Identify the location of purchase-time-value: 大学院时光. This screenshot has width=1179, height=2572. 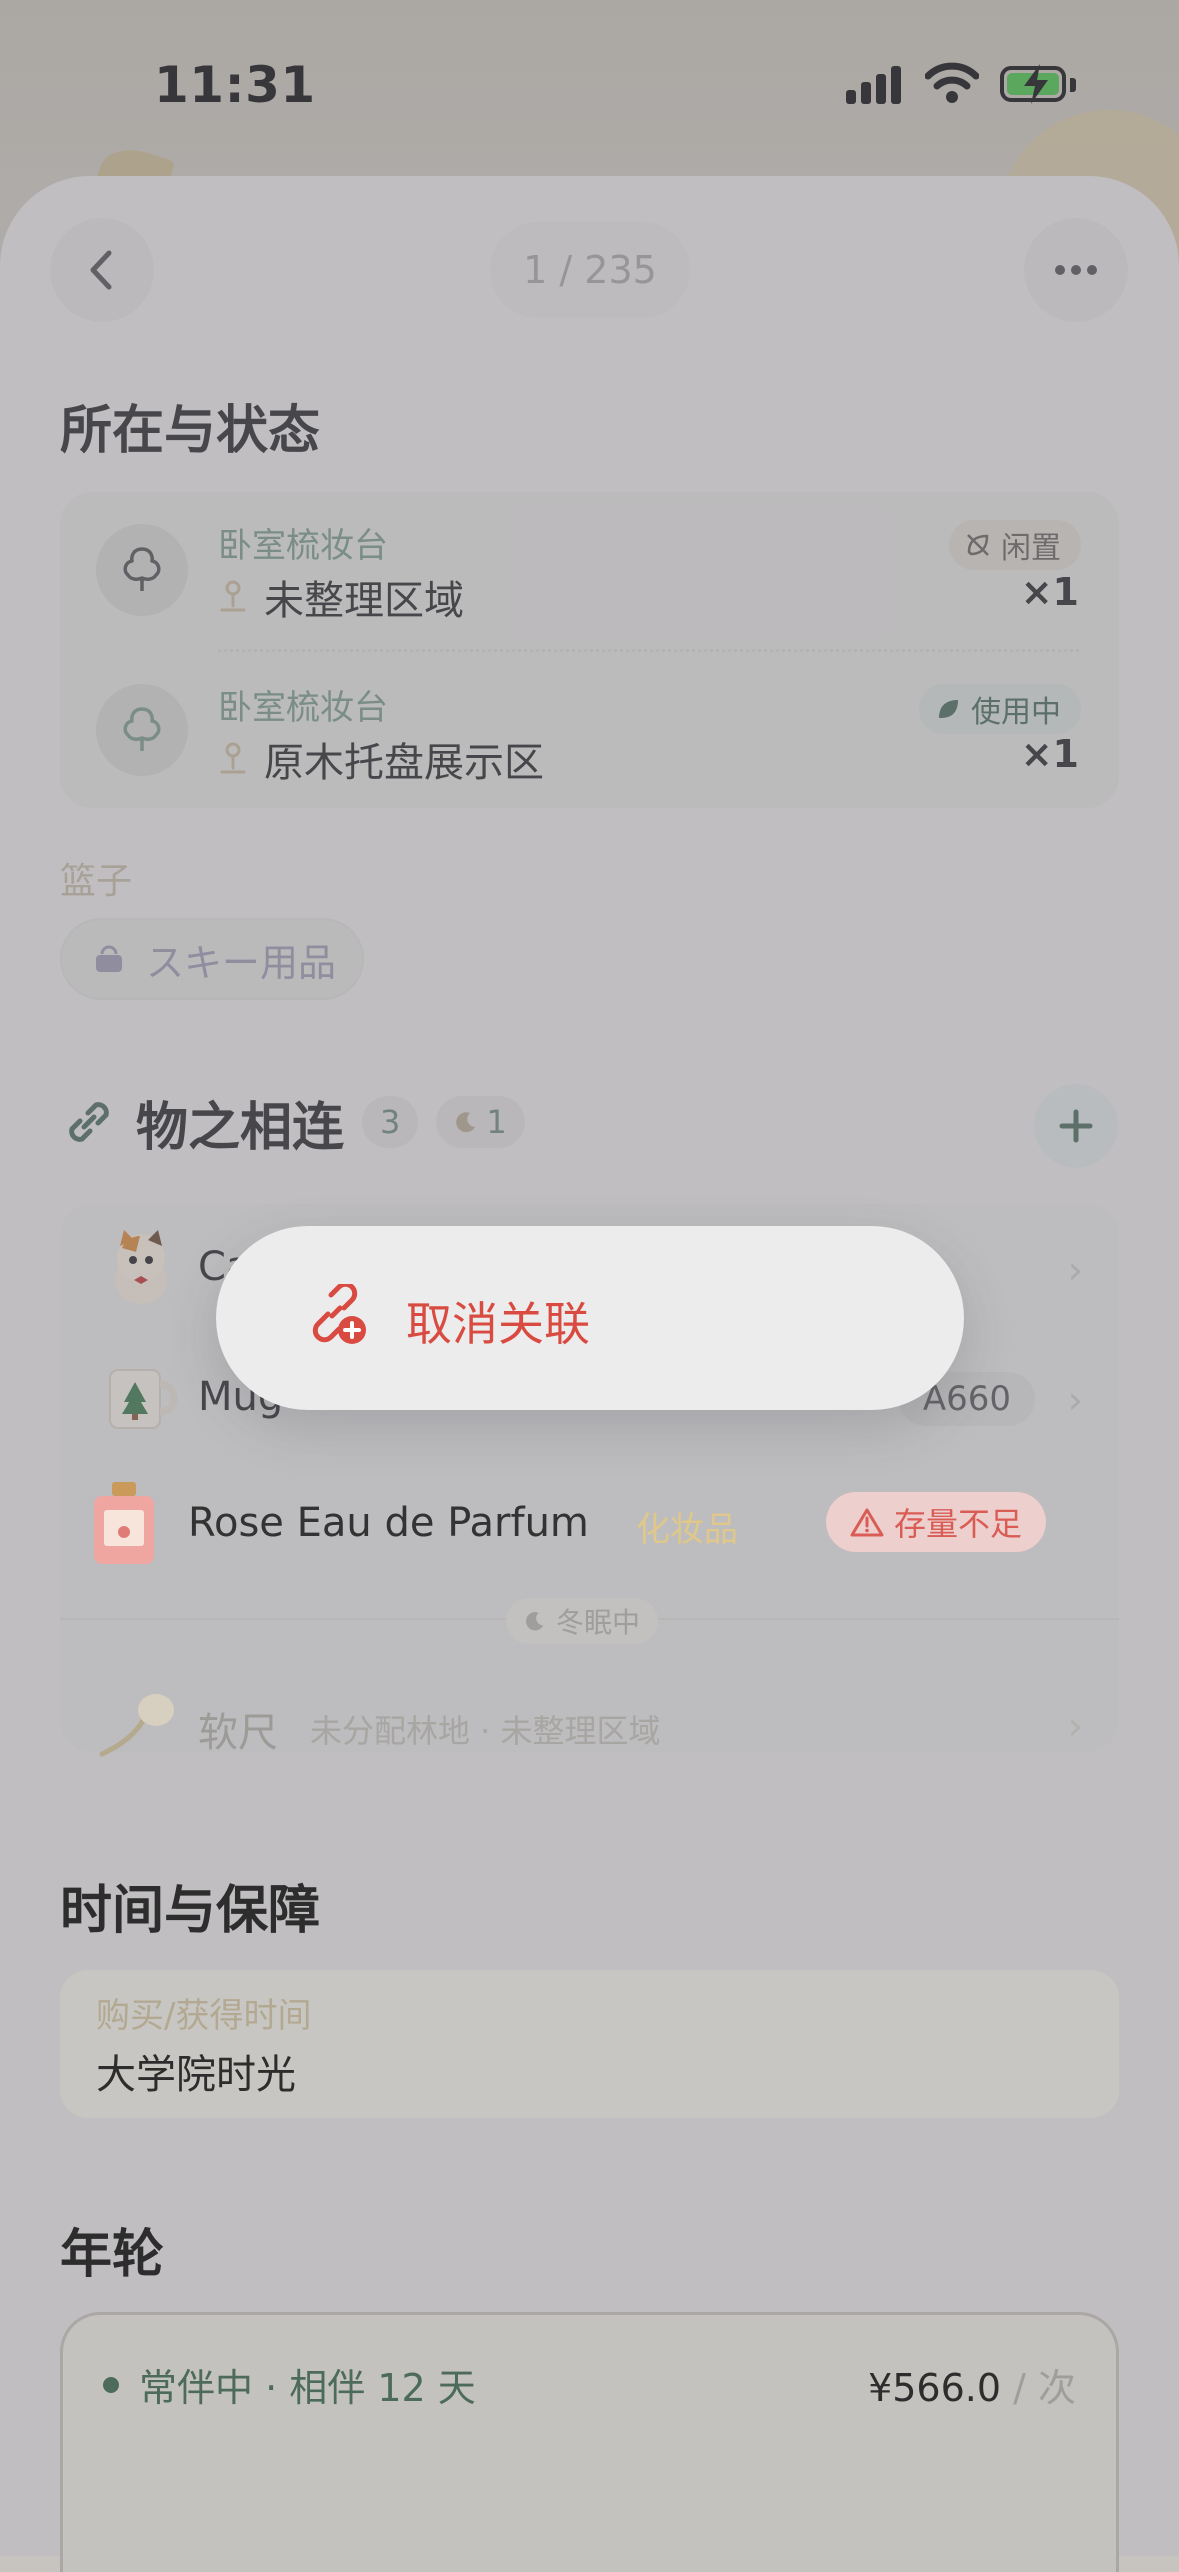
(196, 2075).